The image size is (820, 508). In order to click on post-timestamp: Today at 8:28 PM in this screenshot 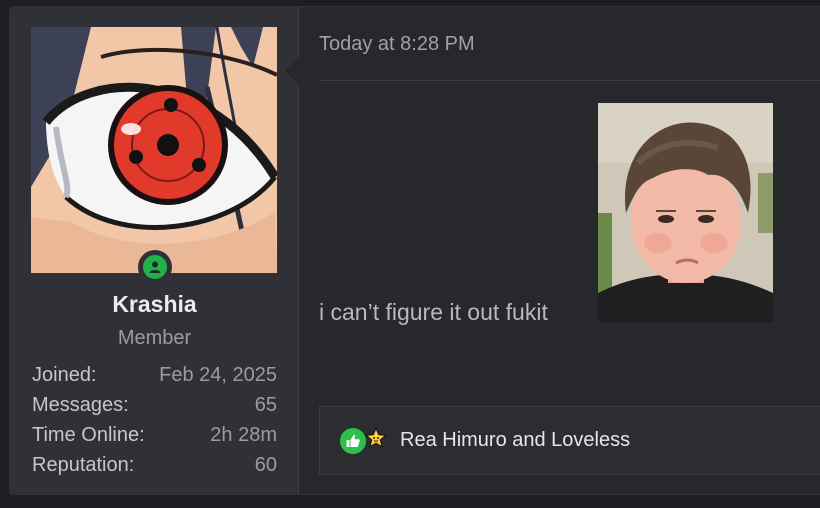, I will do `click(397, 44)`.